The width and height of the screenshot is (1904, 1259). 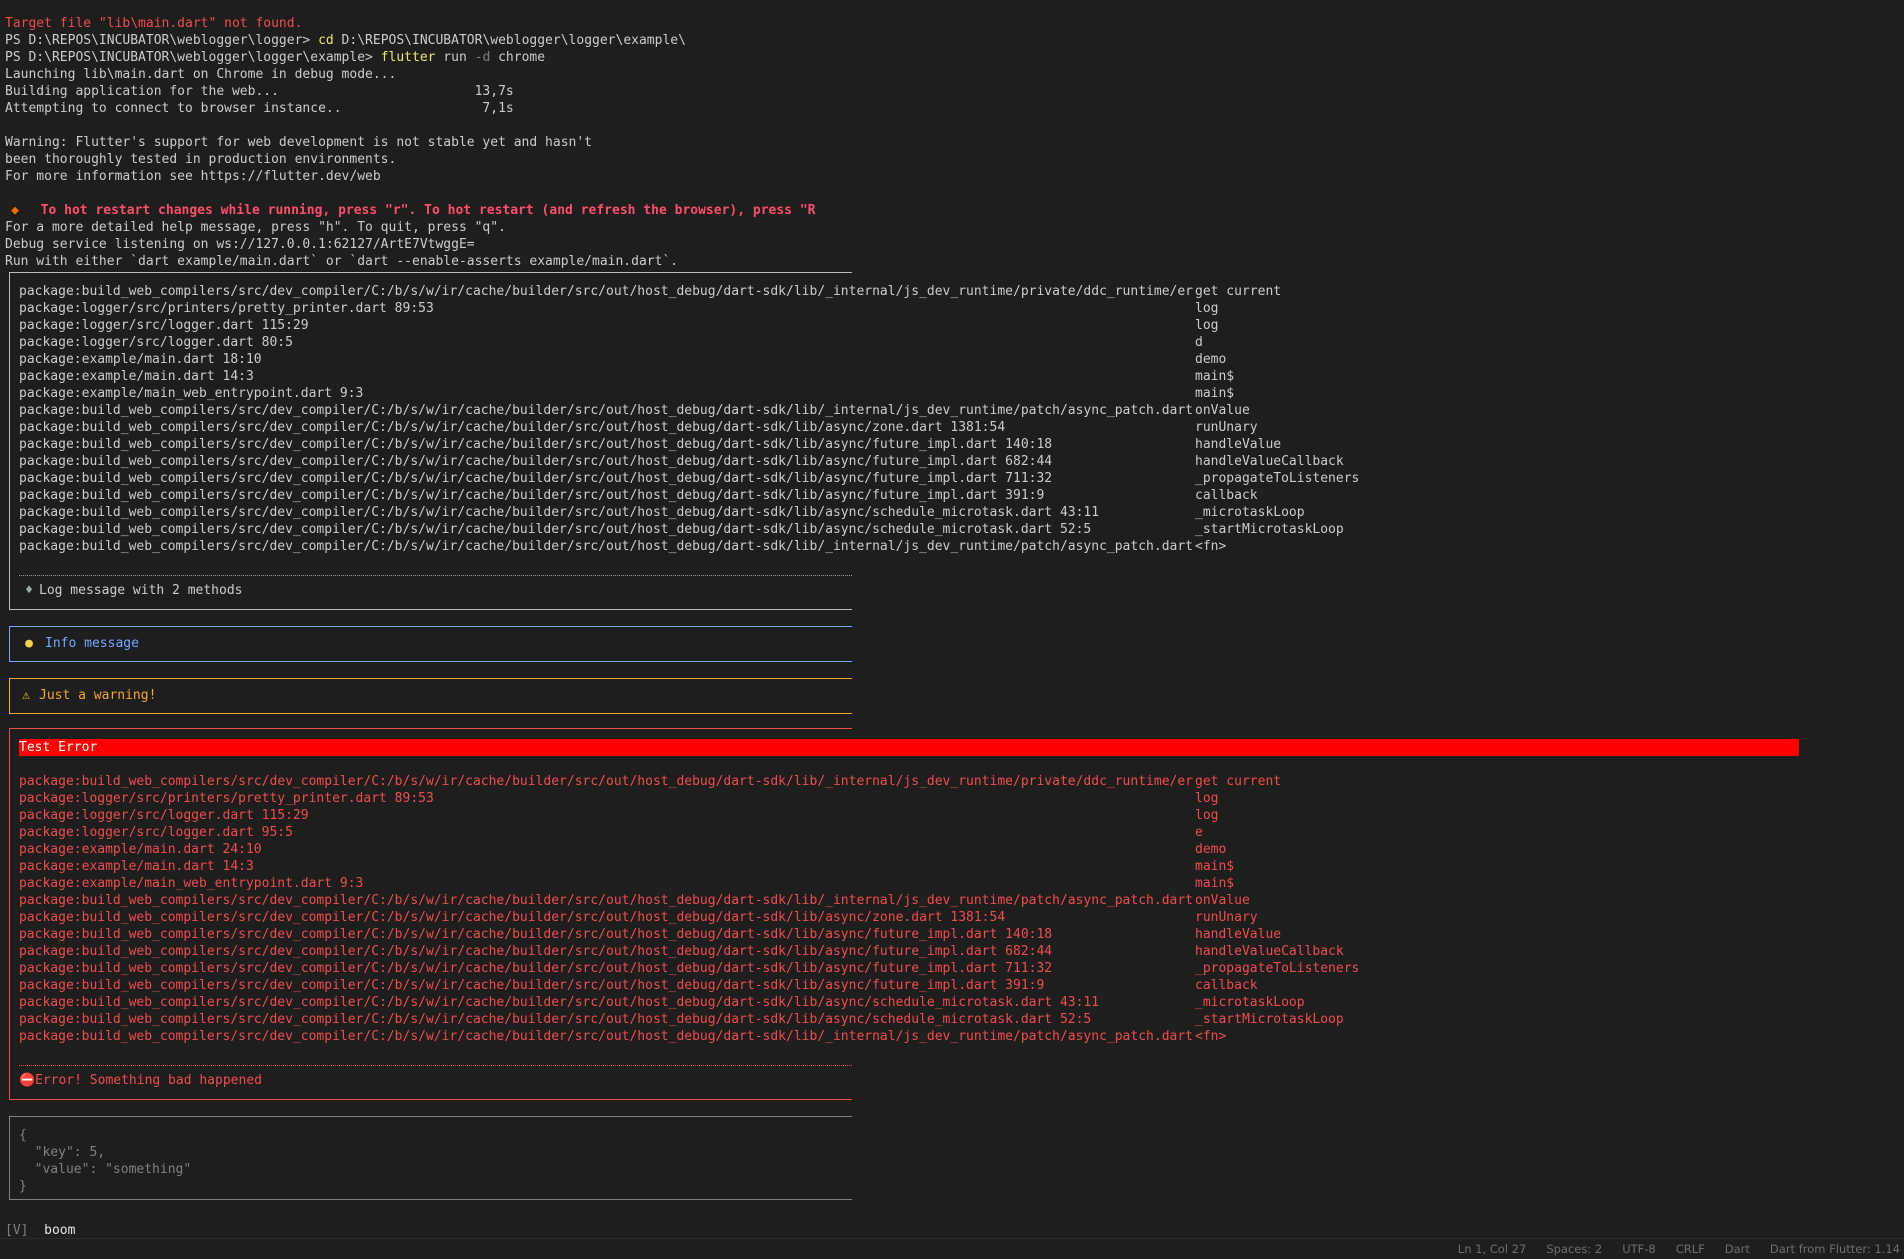 What do you see at coordinates (154, 23) in the screenshot?
I see `target-not-found-line: Target file "lib\main.dart" not found.` at bounding box center [154, 23].